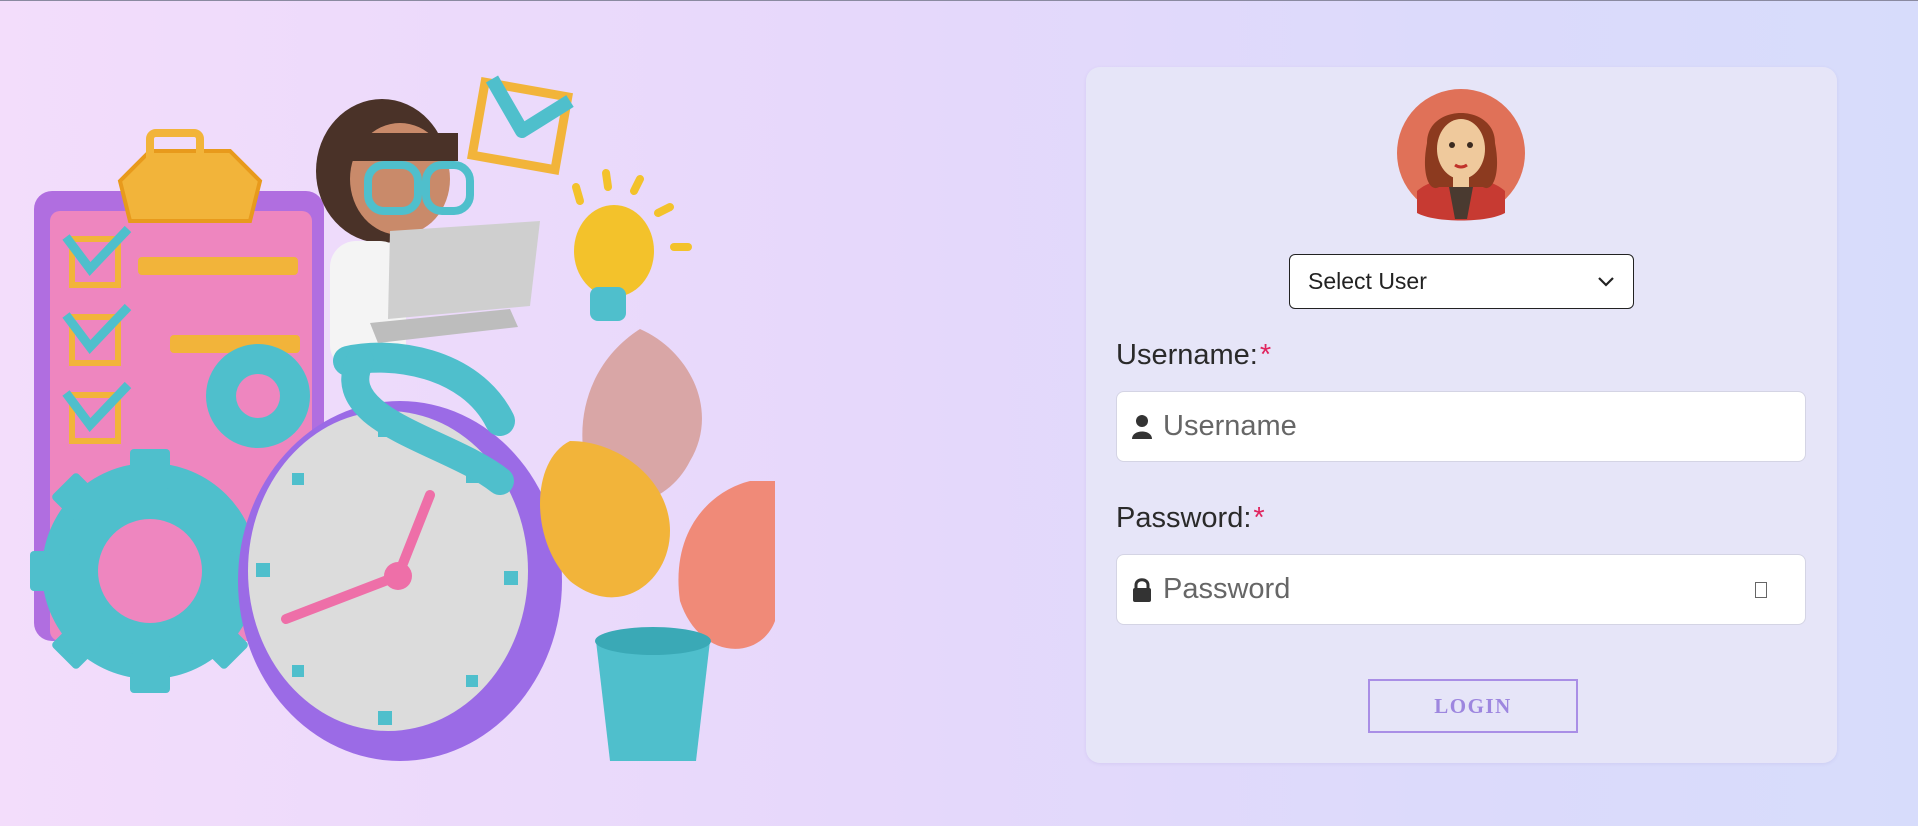 The height and width of the screenshot is (826, 1918). I want to click on avatar, so click(1461, 155).